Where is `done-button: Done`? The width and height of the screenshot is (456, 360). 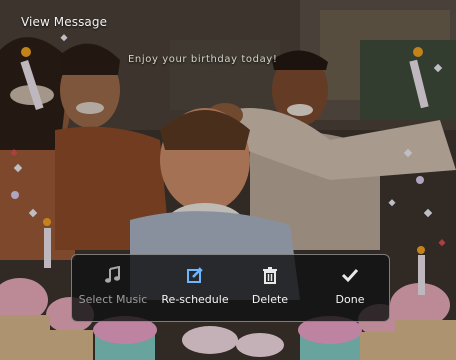 done-button: Done is located at coordinates (350, 288).